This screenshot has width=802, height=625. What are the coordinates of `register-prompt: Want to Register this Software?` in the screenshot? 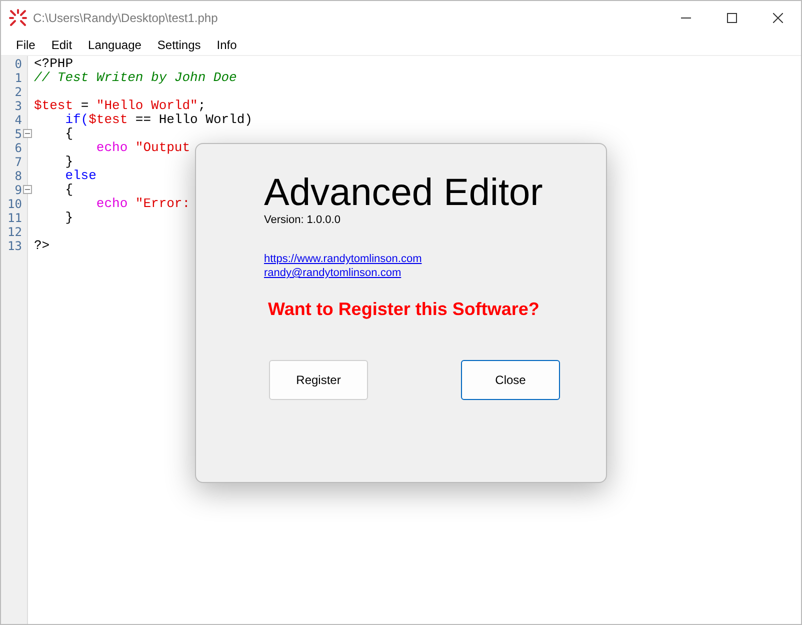 It's located at (404, 309).